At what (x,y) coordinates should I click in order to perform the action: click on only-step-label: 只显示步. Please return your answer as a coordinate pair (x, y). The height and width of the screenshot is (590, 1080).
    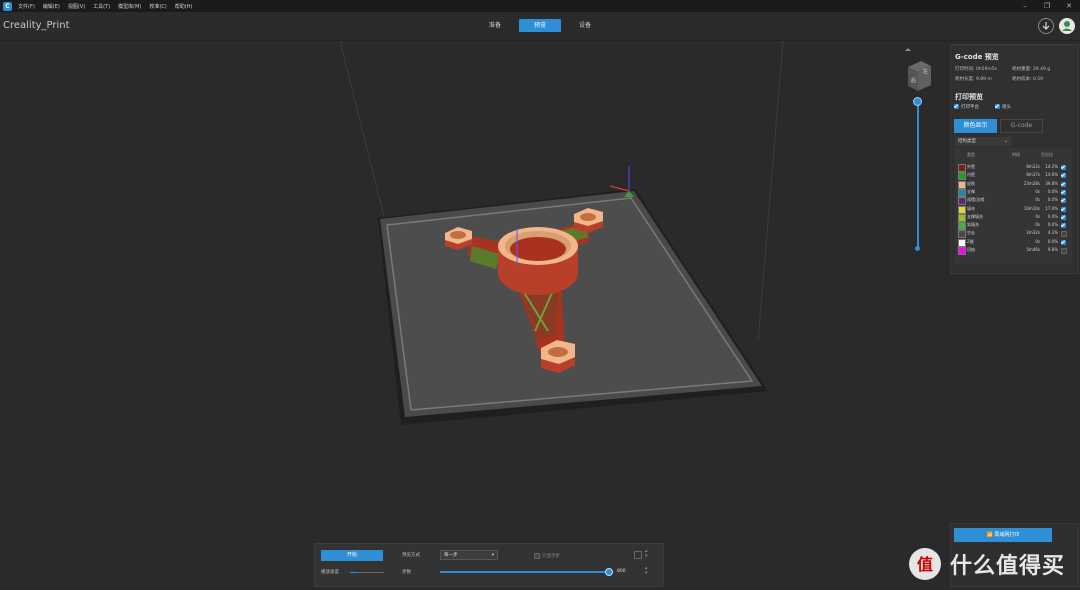
    Looking at the image, I should click on (551, 556).